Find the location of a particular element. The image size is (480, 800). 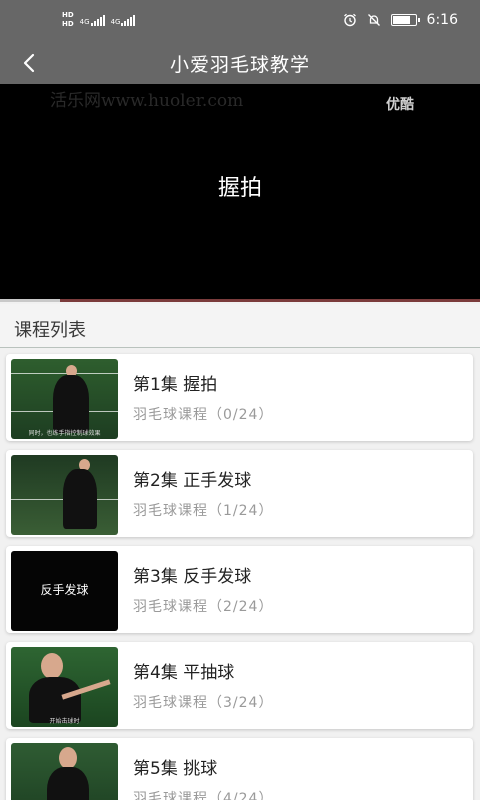

hd-badge: HD HD is located at coordinates (68, 20).